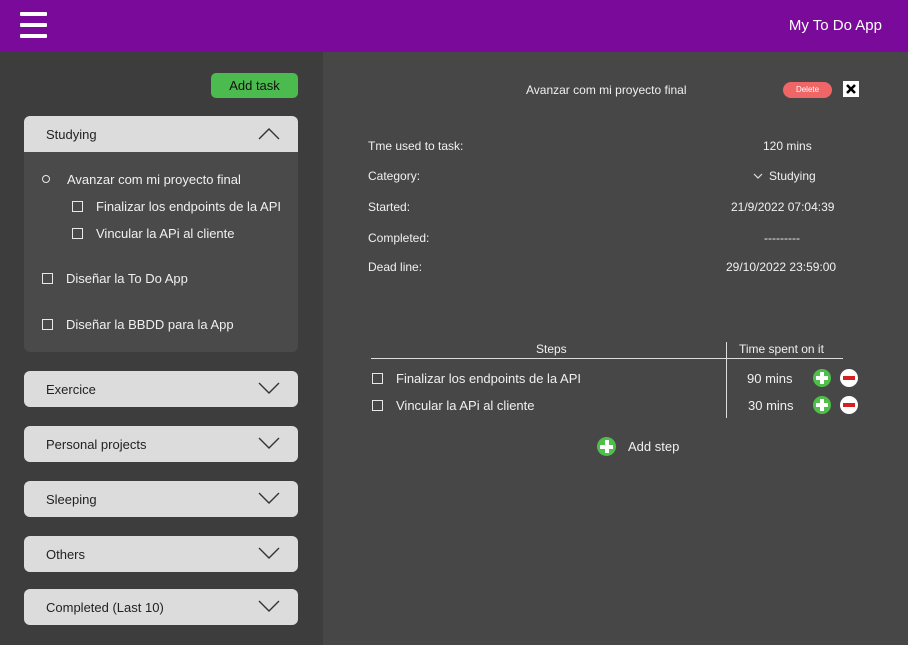 The width and height of the screenshot is (908, 645). Describe the element at coordinates (783, 207) in the screenshot. I see `field-started-value: 21/9/2022 07:04:39` at that location.